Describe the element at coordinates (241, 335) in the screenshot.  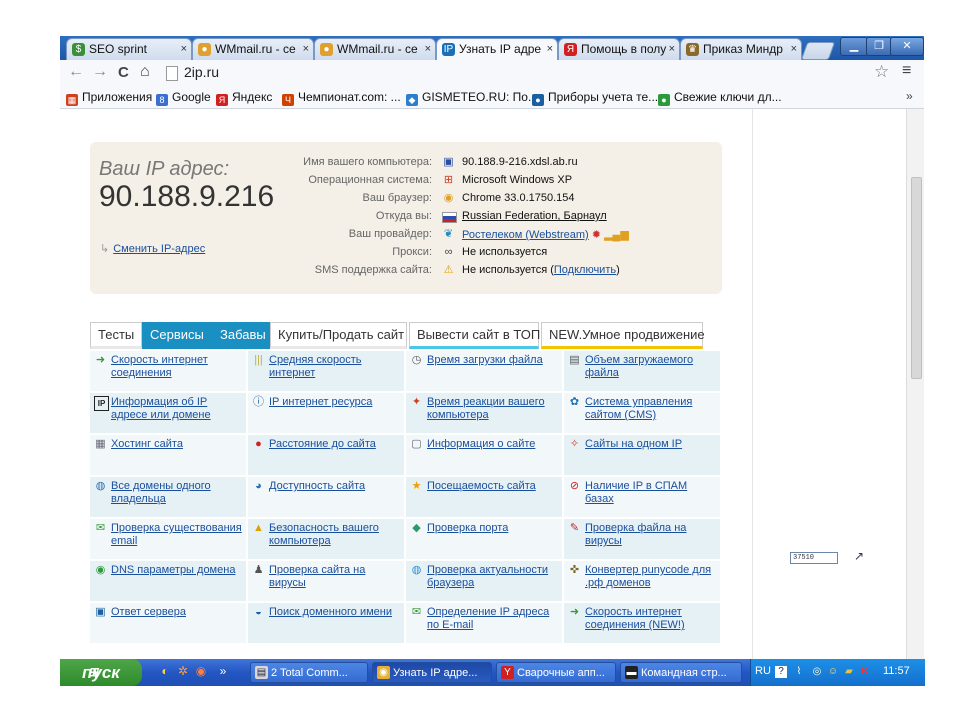
I see `tab-fun: Забавы` at that location.